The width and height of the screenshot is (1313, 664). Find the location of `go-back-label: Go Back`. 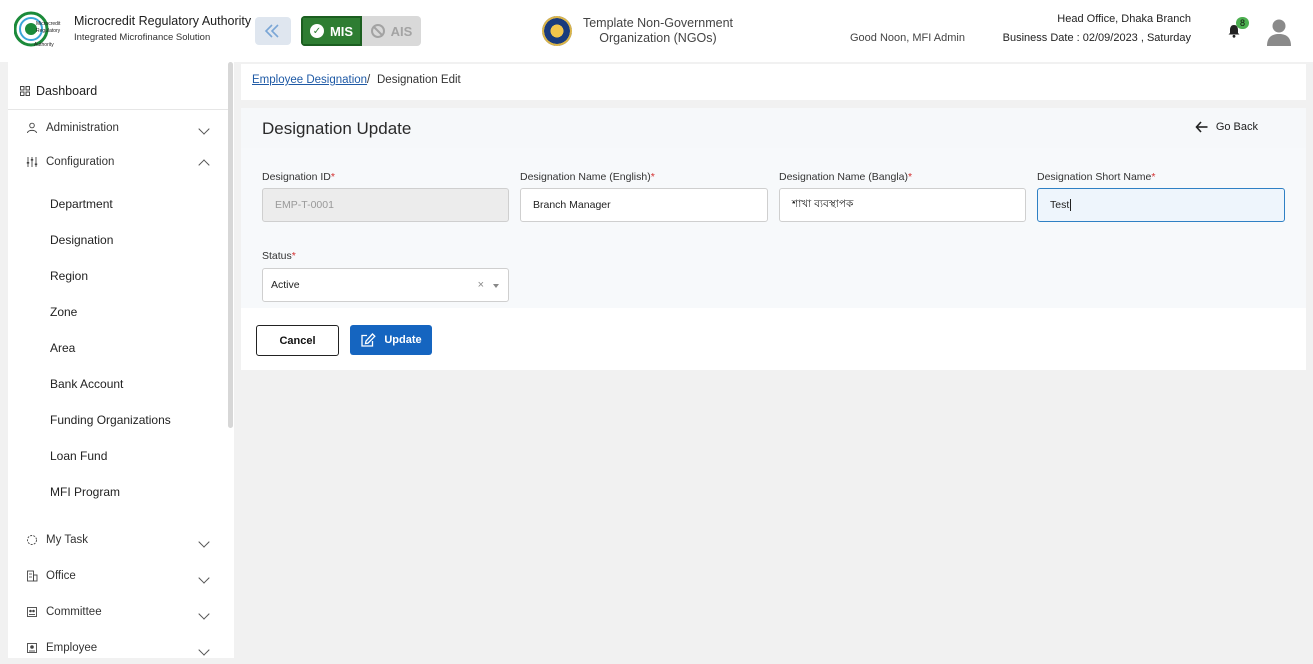

go-back-label: Go Back is located at coordinates (1236, 127).